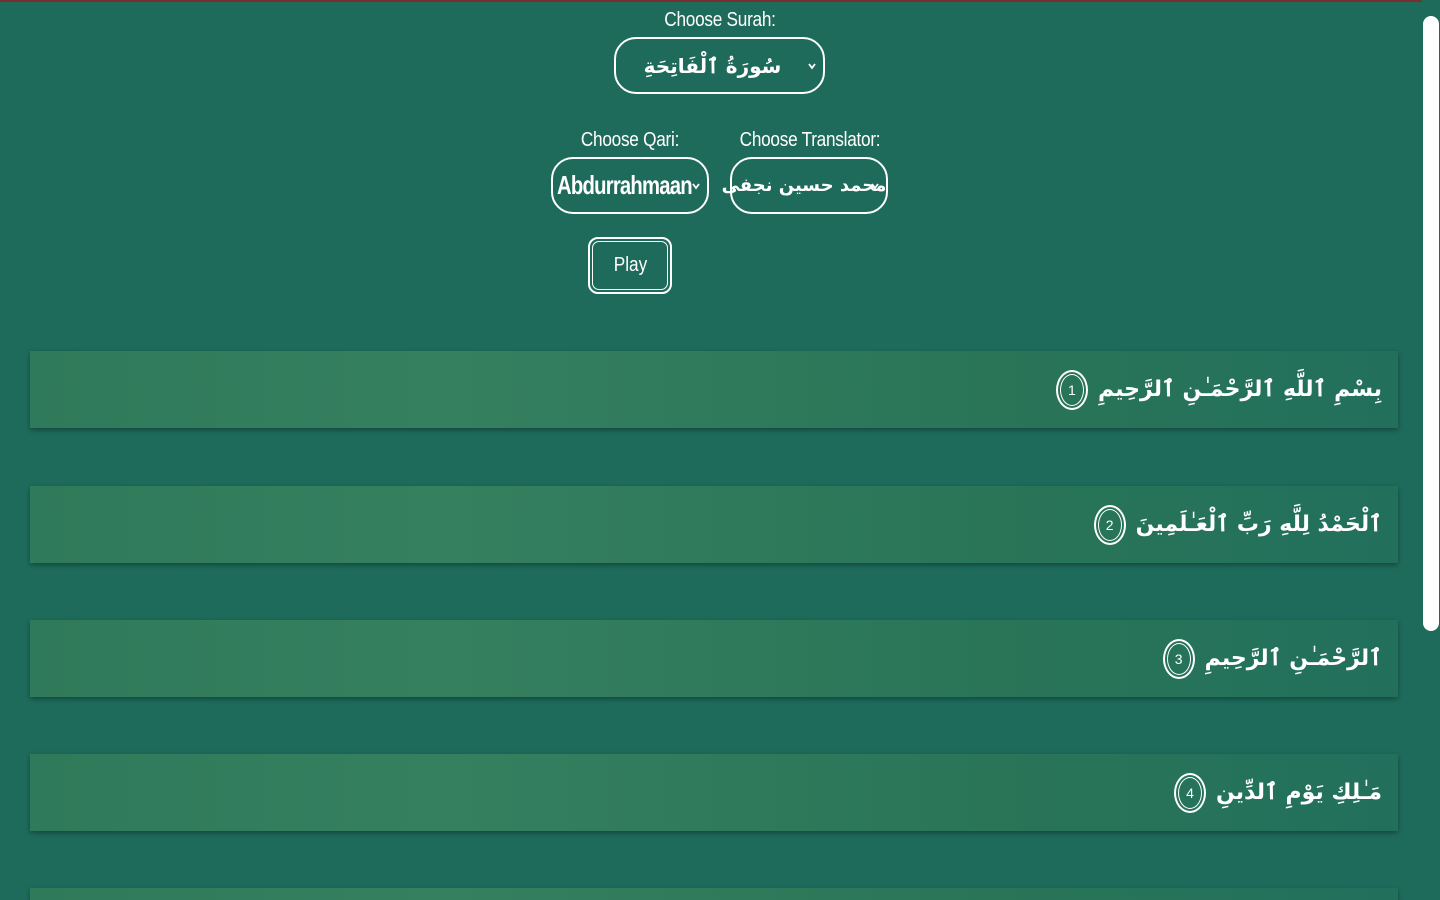  Describe the element at coordinates (630, 140) in the screenshot. I see `qari-label: Choose Qari:` at that location.